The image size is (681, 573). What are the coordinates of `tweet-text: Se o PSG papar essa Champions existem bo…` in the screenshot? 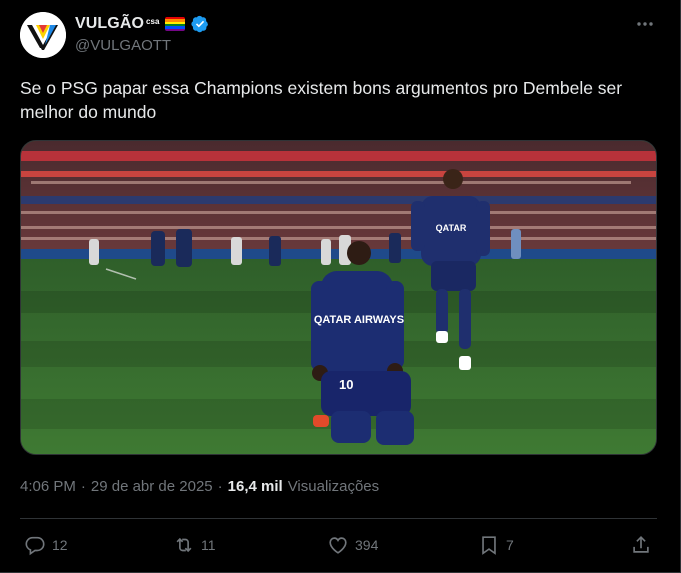 It's located at (321, 100).